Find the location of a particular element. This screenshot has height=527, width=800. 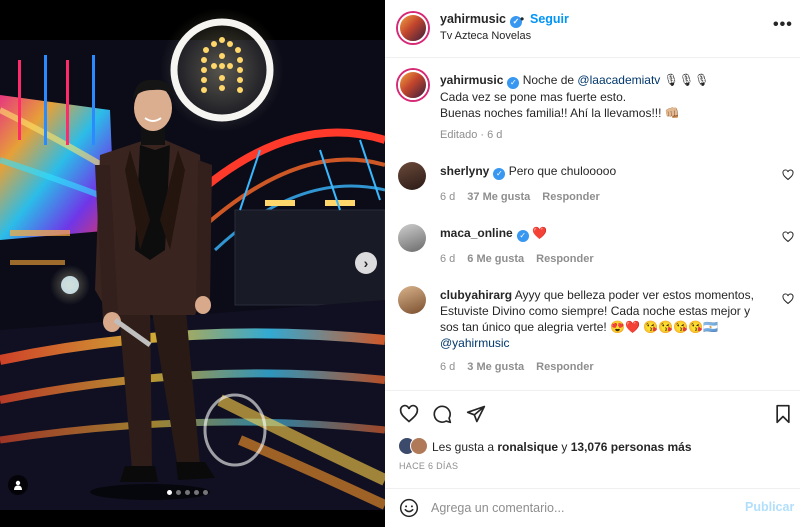

comment-input is located at coordinates (581, 508).